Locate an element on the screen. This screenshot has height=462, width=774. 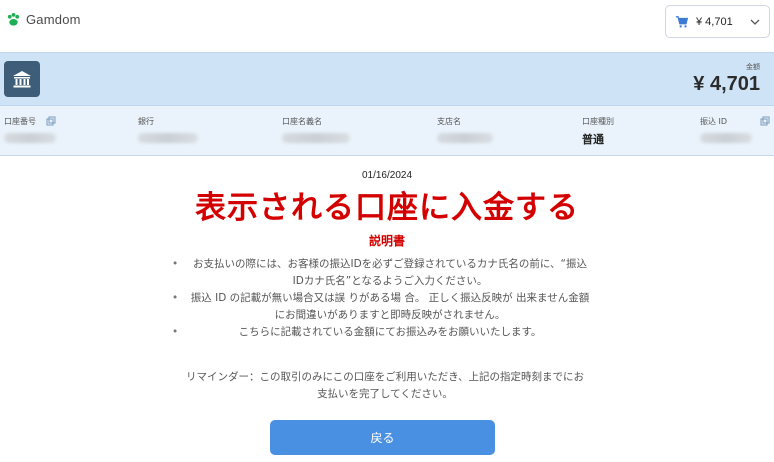
account-type-value: 普通 is located at coordinates (593, 139).